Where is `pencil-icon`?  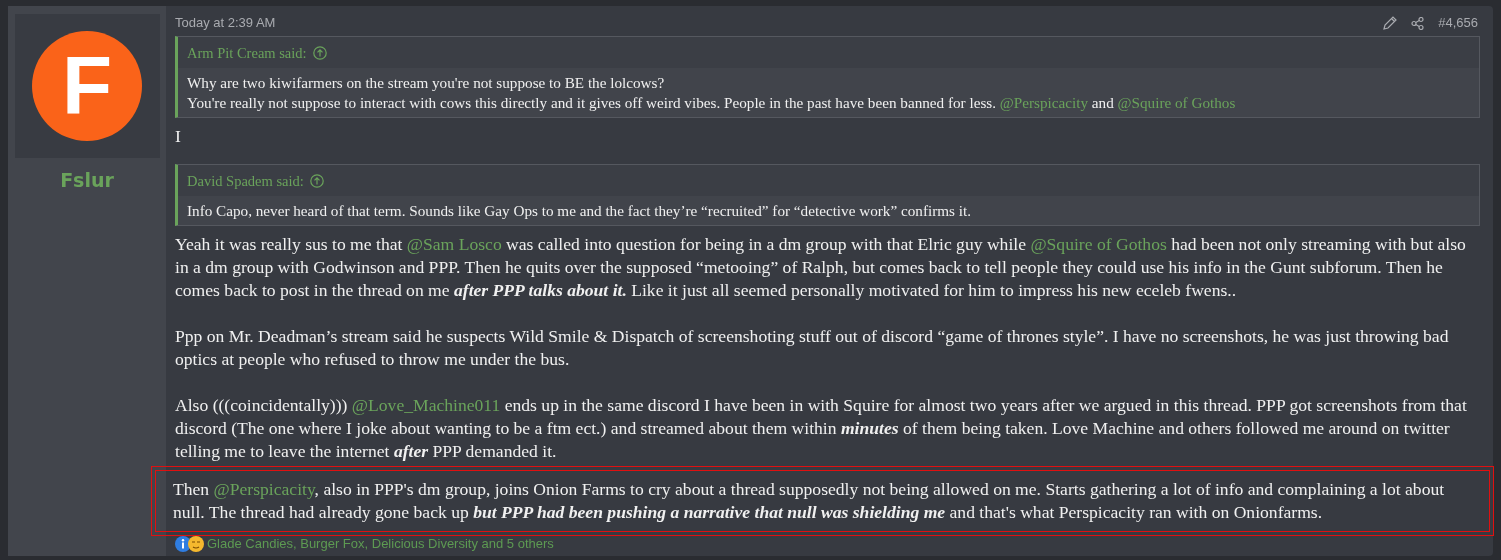
pencil-icon is located at coordinates (1390, 23).